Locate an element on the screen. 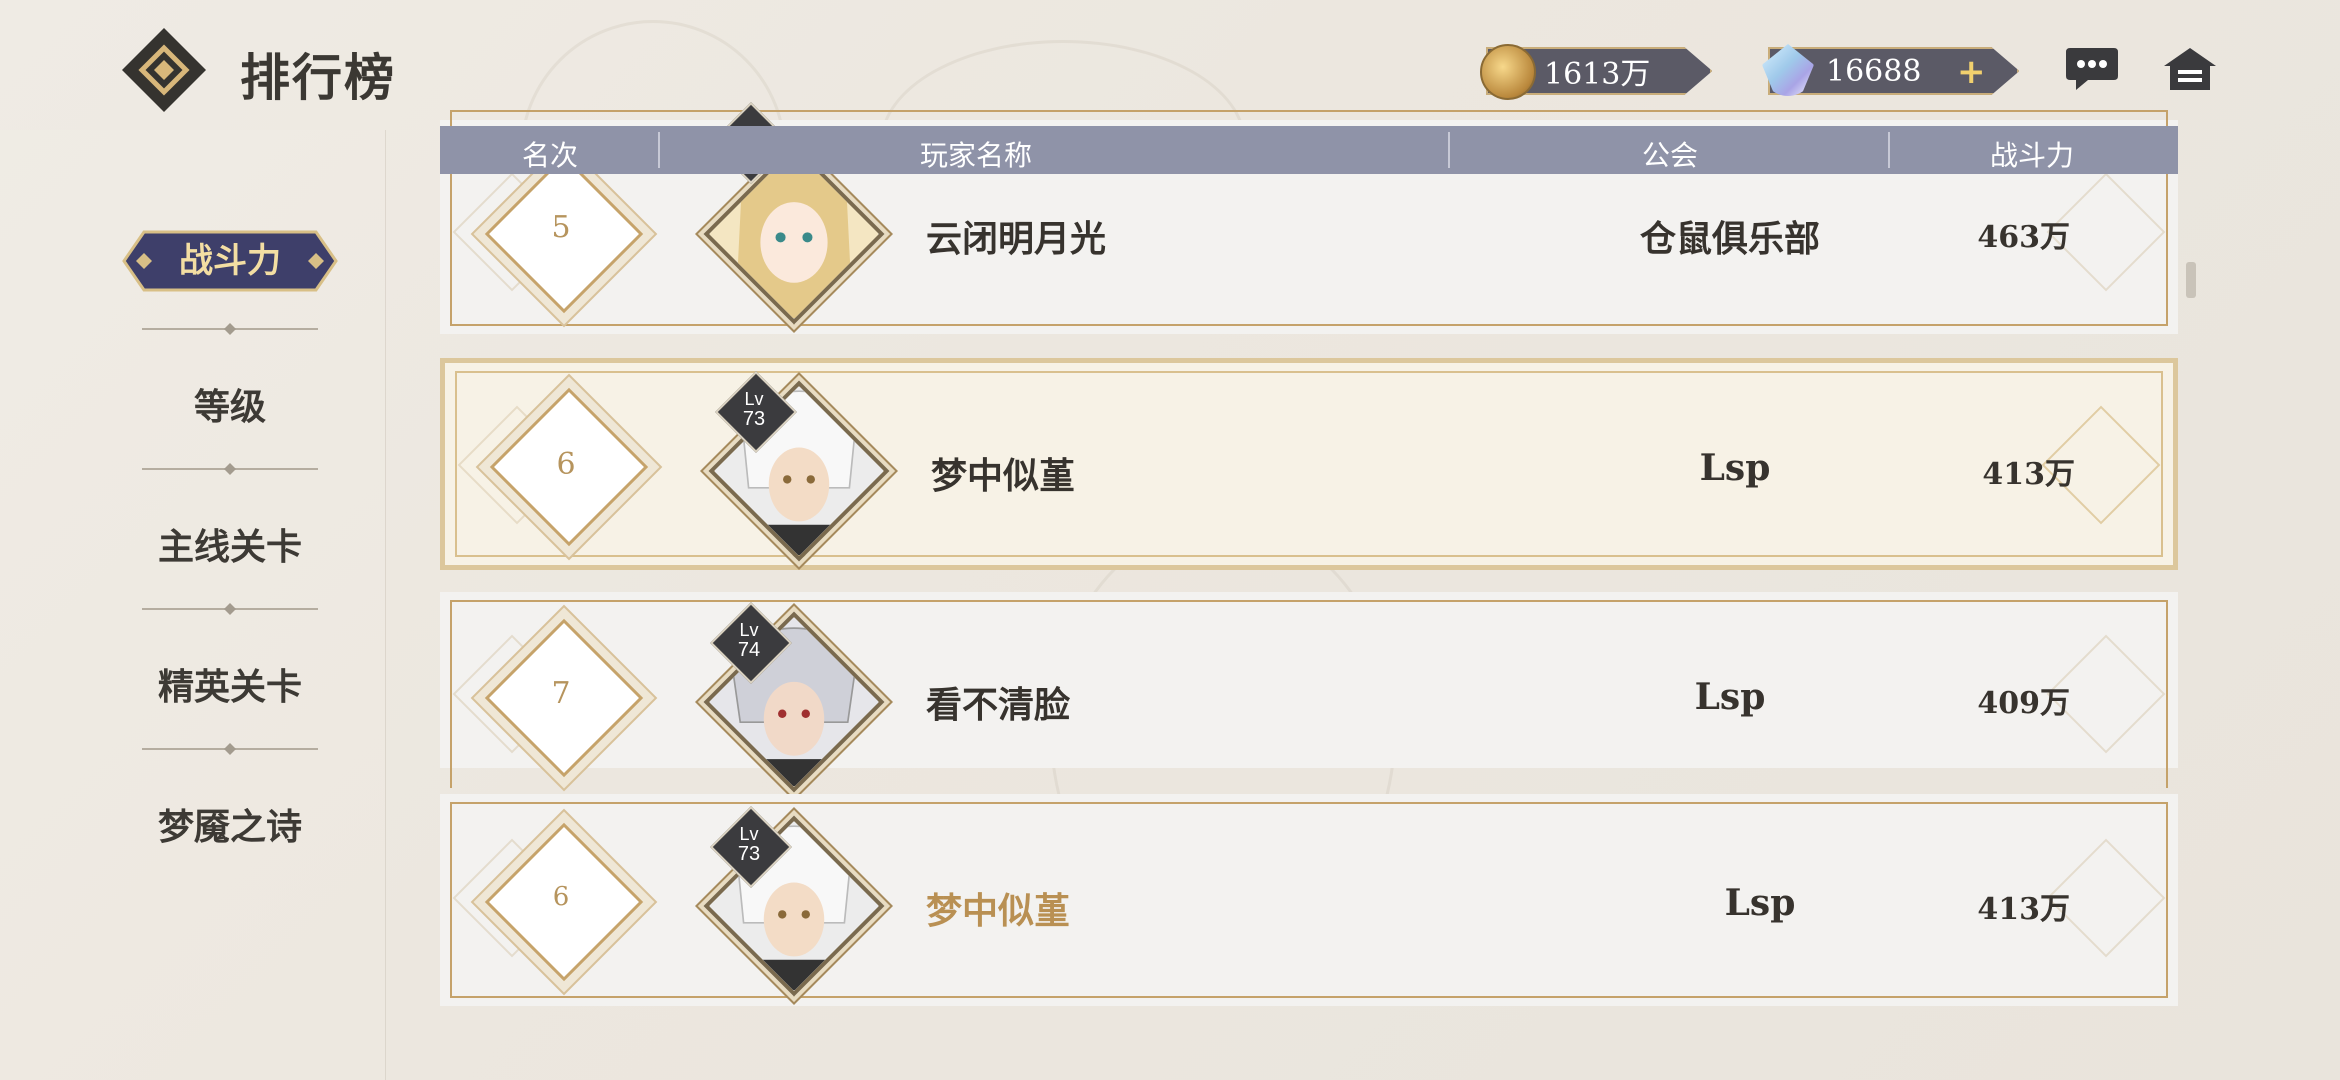 This screenshot has width=2340, height=1080. combat-power: 463万 is located at coordinates (2023, 237).